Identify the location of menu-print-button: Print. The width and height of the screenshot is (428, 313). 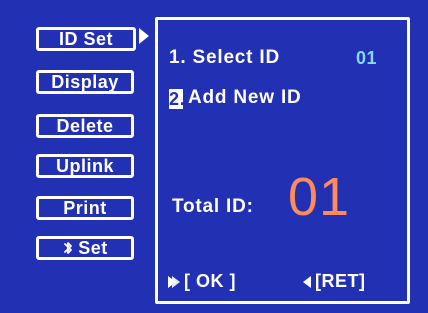
(85, 208).